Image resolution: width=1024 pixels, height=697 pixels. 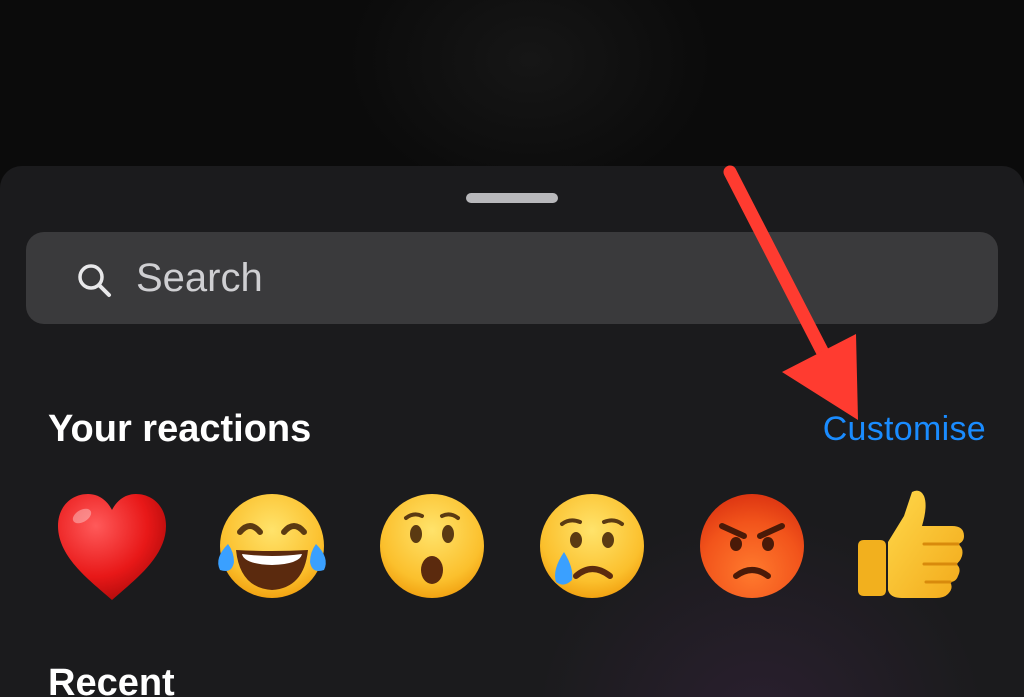 What do you see at coordinates (752, 548) in the screenshot?
I see `angry-face-icon` at bounding box center [752, 548].